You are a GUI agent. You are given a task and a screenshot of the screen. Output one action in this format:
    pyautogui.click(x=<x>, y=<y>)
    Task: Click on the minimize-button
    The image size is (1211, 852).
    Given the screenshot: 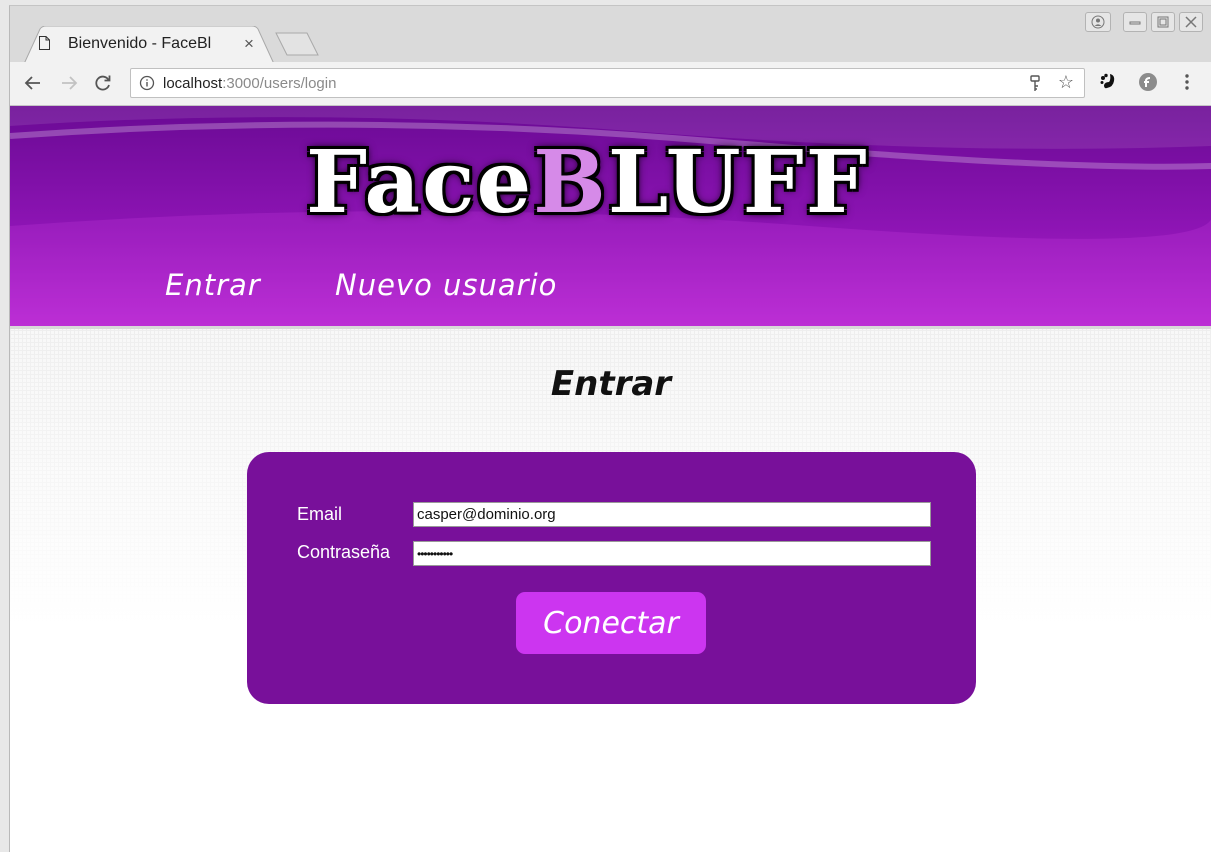 What is the action you would take?
    pyautogui.click(x=1135, y=22)
    